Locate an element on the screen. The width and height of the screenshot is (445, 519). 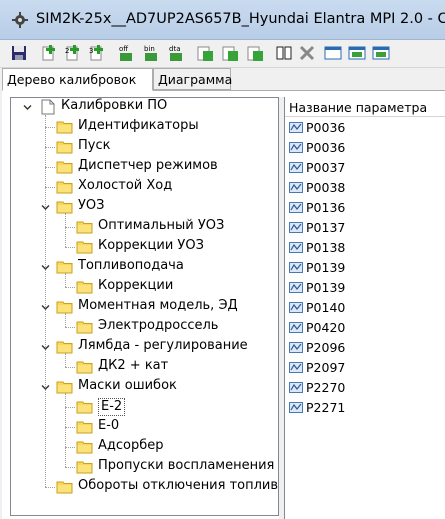
parameter-name: P0036 is located at coordinates (326, 127).